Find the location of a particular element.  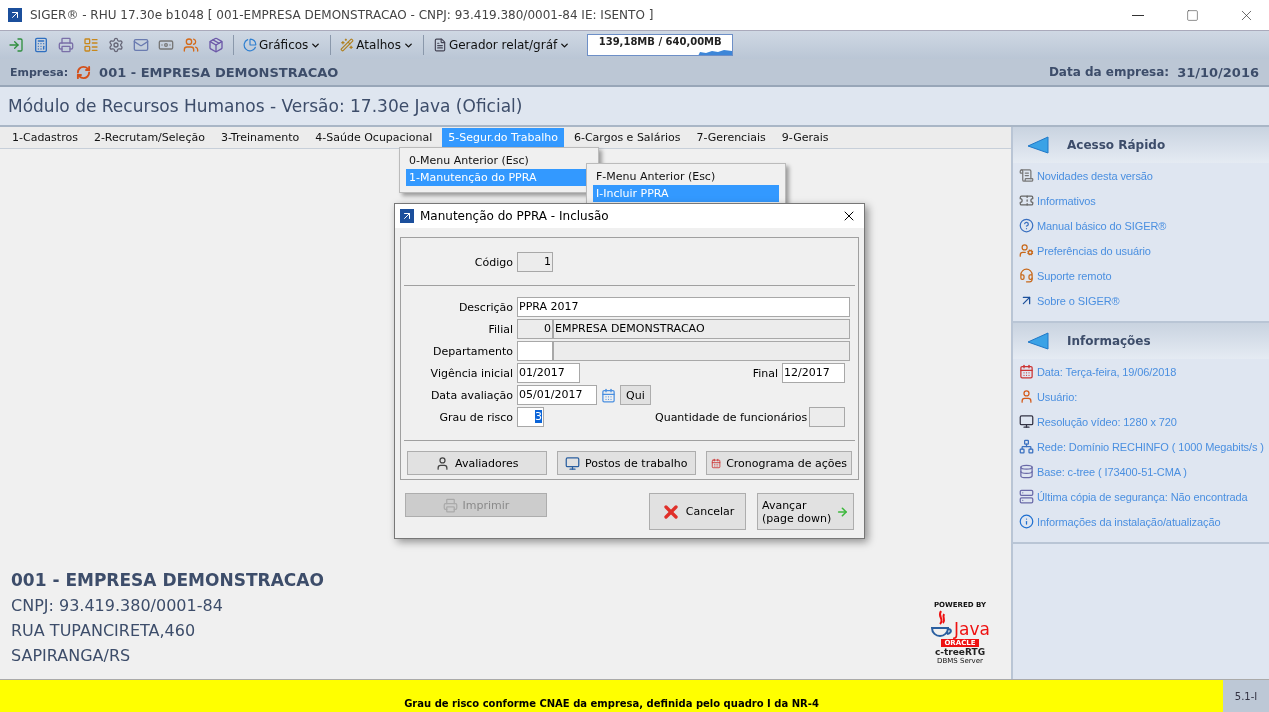

cancel-button: Cancelar is located at coordinates (697, 511).